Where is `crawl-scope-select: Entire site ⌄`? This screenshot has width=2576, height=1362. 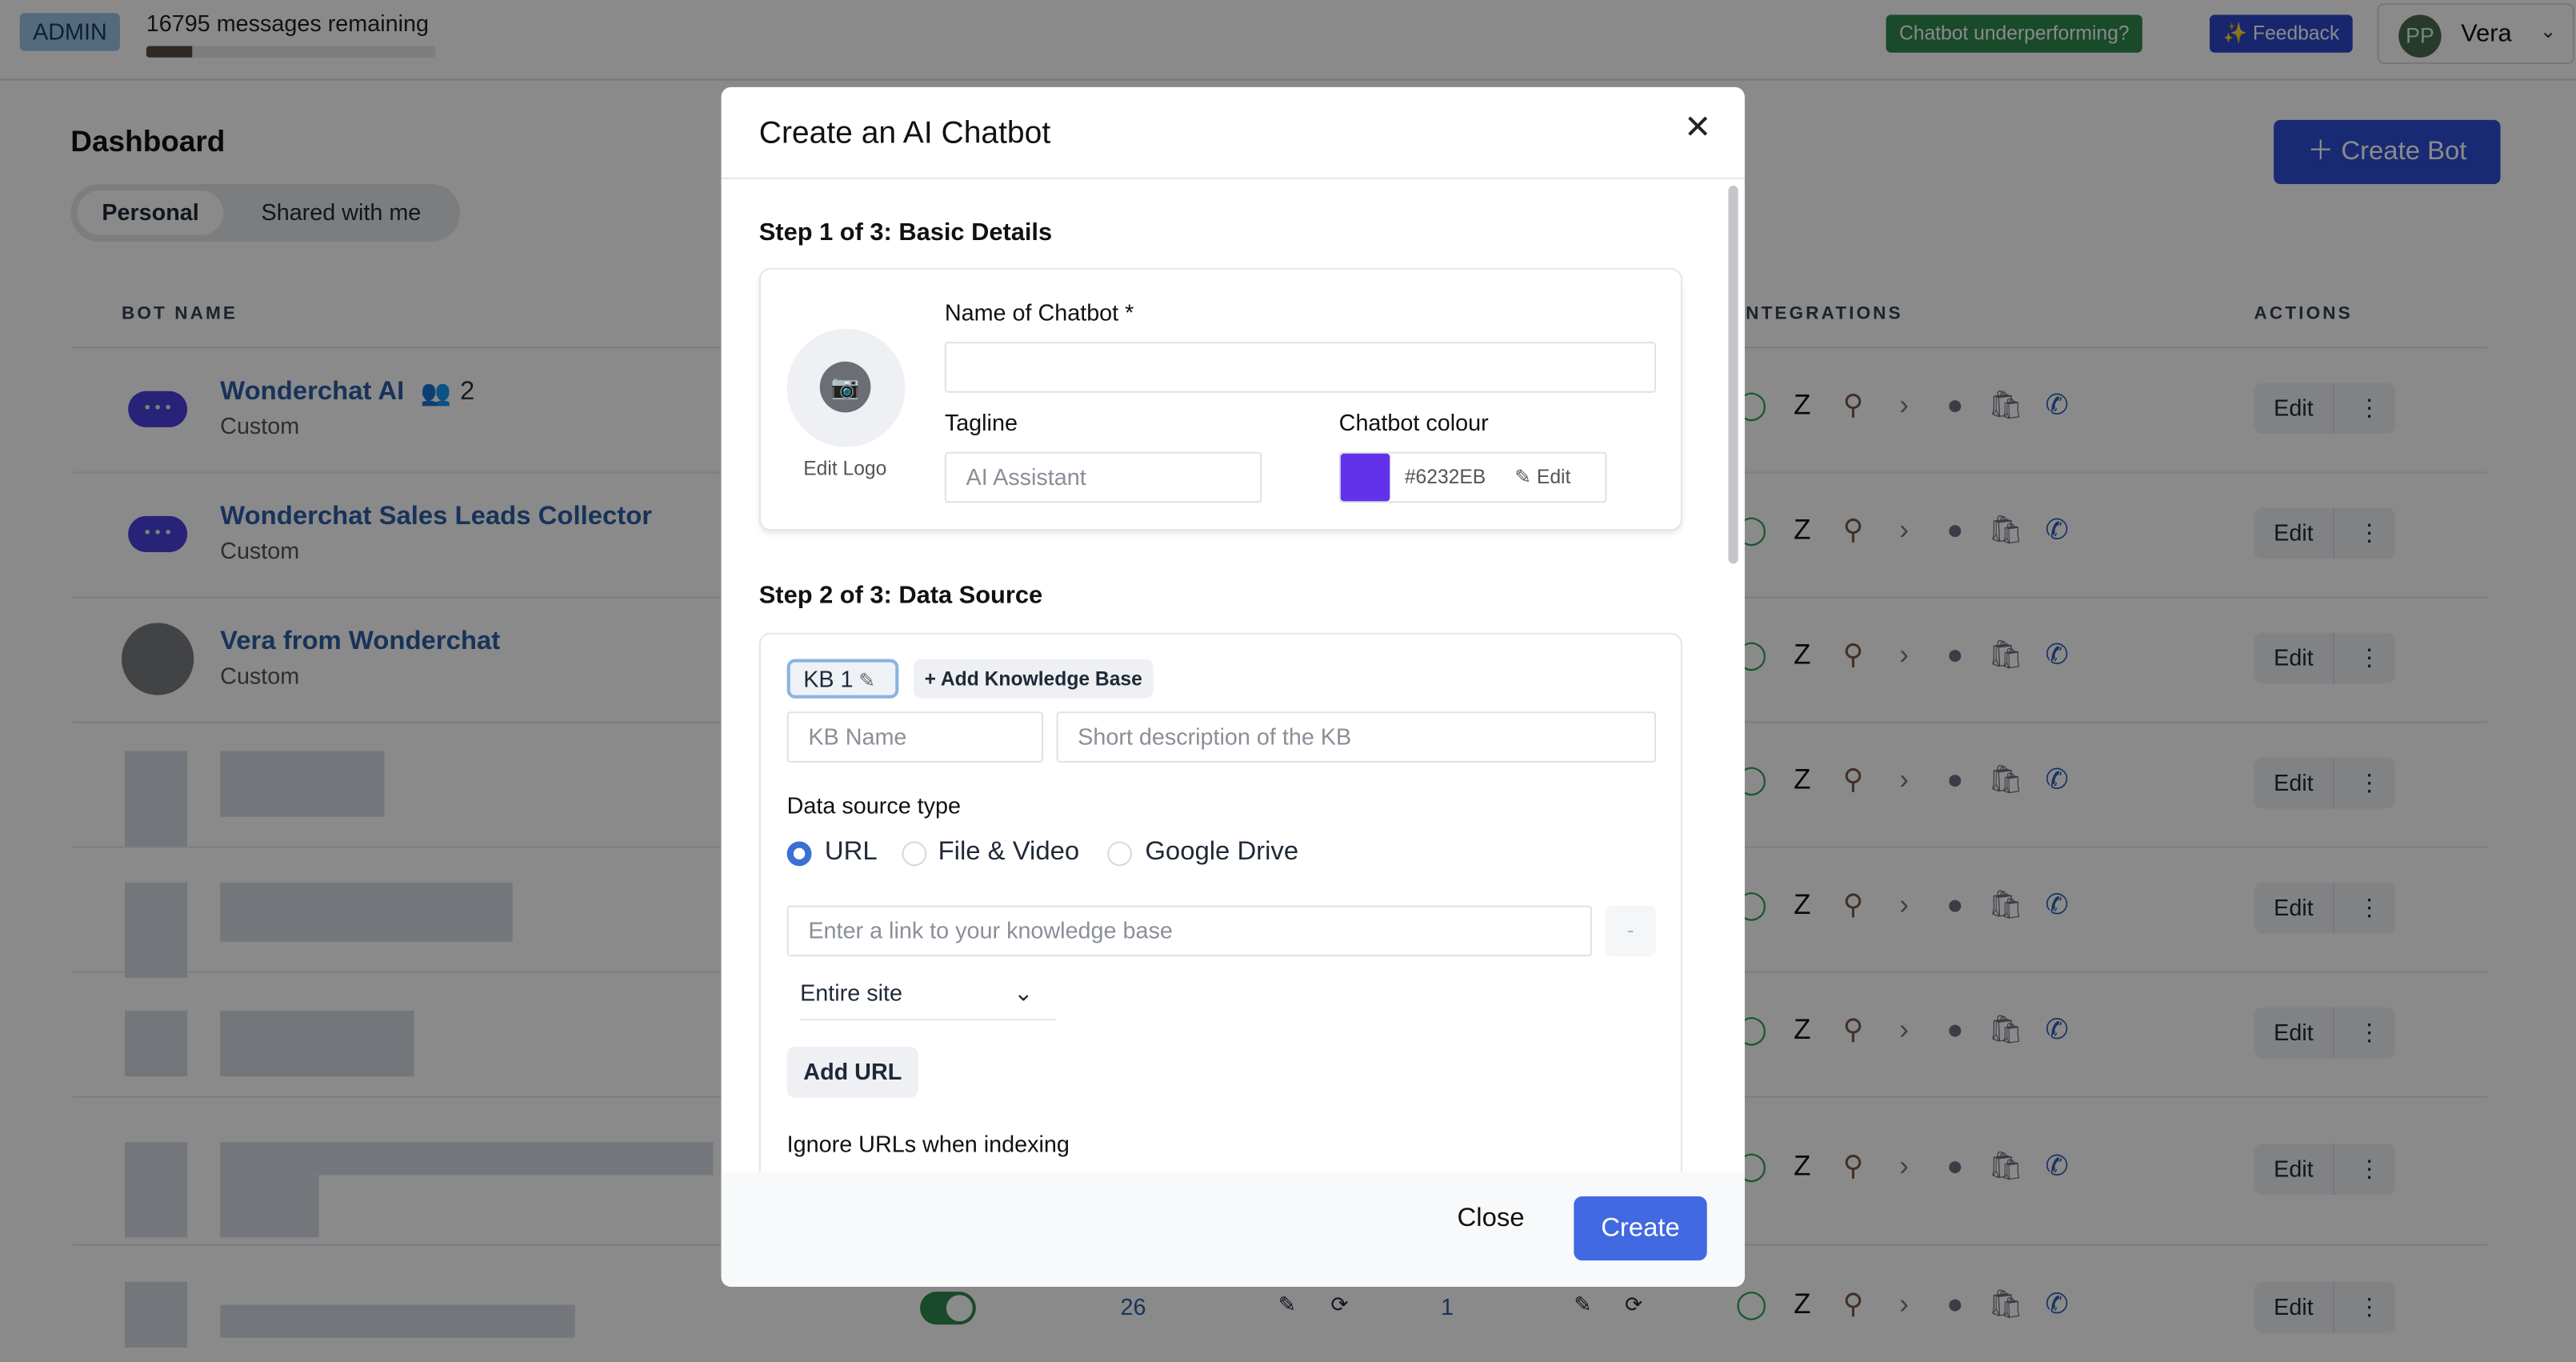
crawl-scope-select: Entire site ⌄ is located at coordinates (928, 1000).